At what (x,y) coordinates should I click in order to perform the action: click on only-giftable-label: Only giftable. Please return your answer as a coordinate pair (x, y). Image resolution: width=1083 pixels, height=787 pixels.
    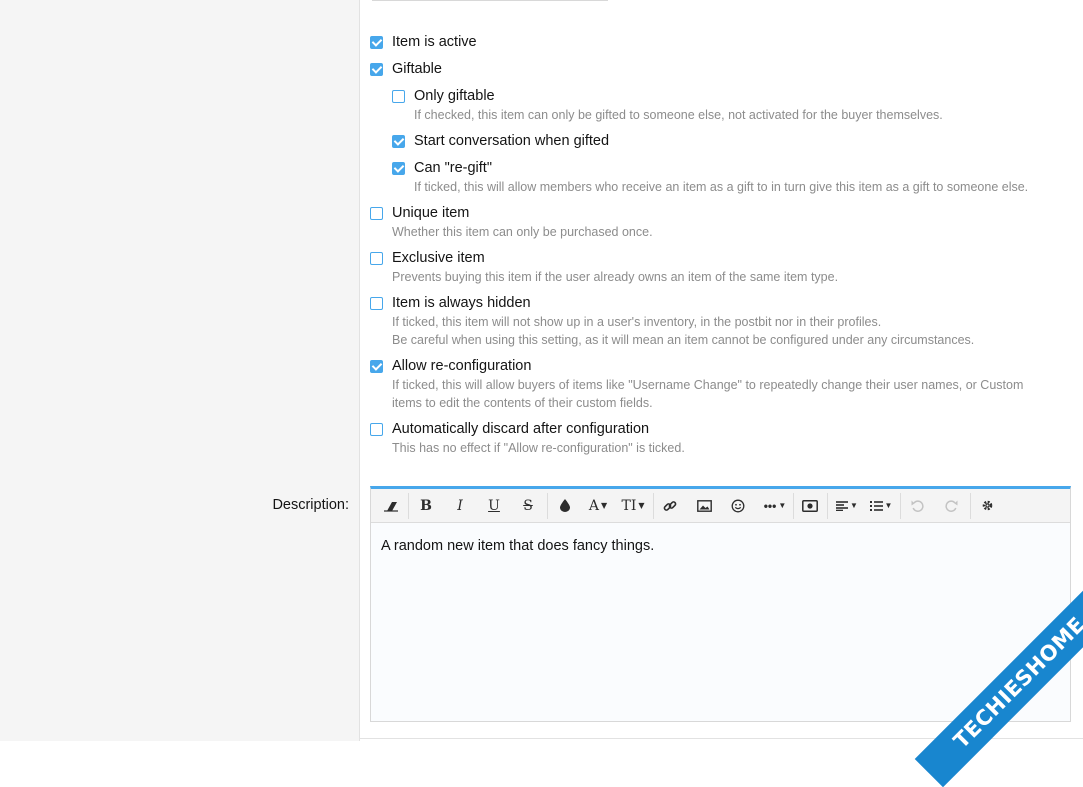
    Looking at the image, I should click on (454, 96).